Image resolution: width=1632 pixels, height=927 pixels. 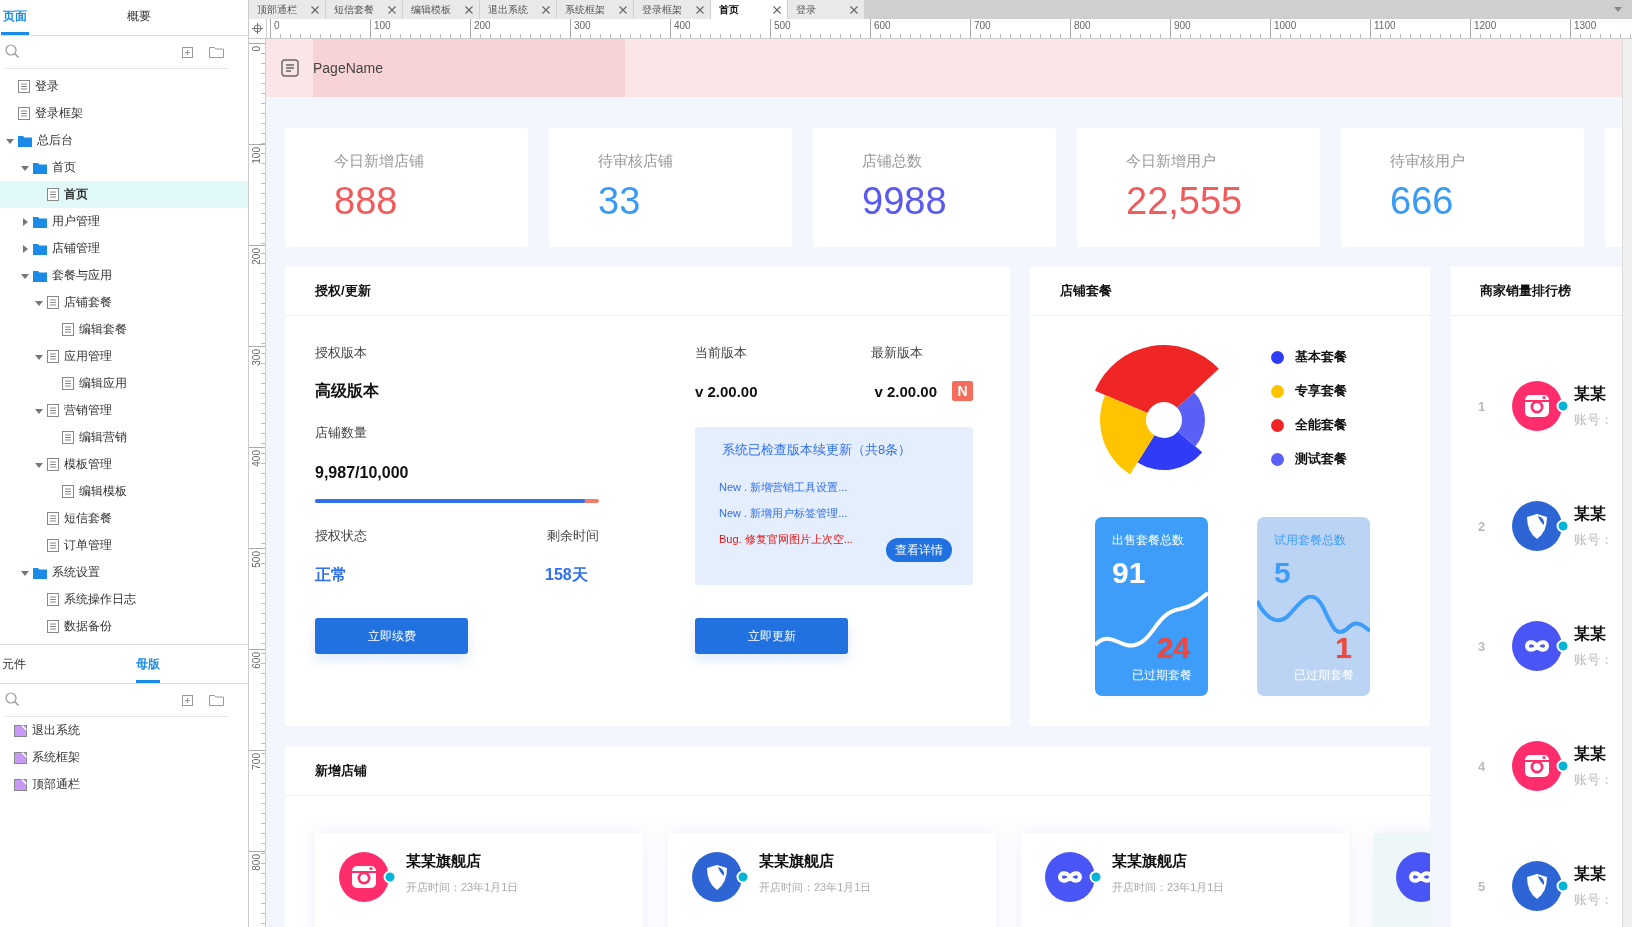 I want to click on document-tab: 顶部通栏, so click(x=287, y=9).